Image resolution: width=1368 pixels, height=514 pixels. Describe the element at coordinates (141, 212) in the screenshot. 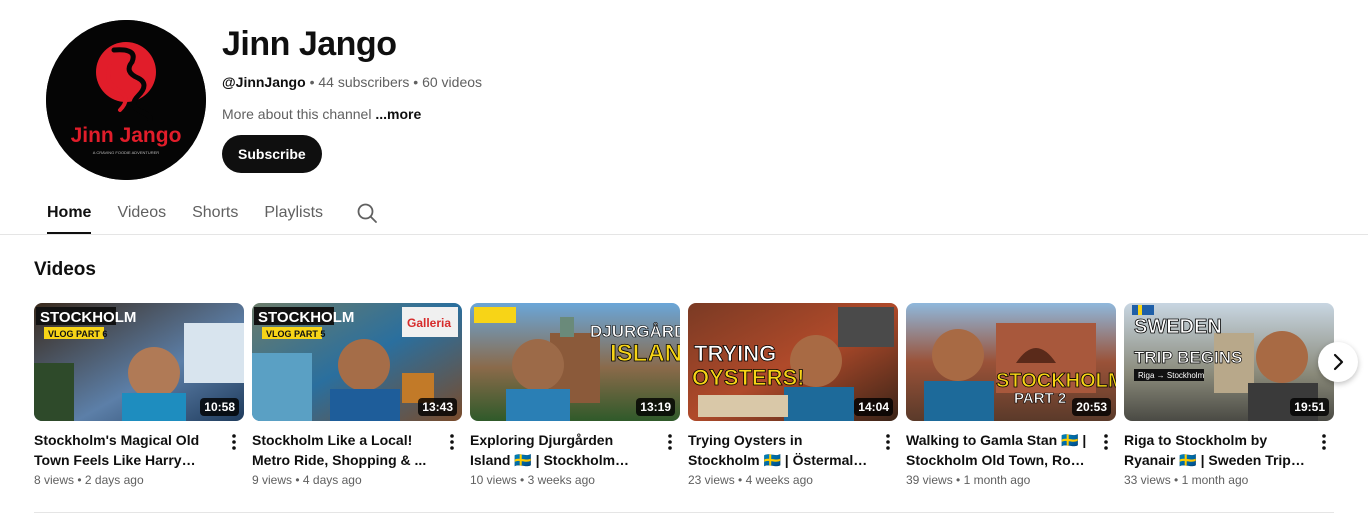

I see `tab-videos: Videos` at that location.